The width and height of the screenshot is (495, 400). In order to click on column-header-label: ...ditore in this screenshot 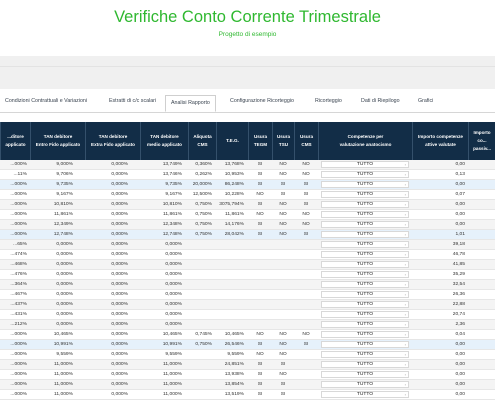, I will do `click(15, 136)`.